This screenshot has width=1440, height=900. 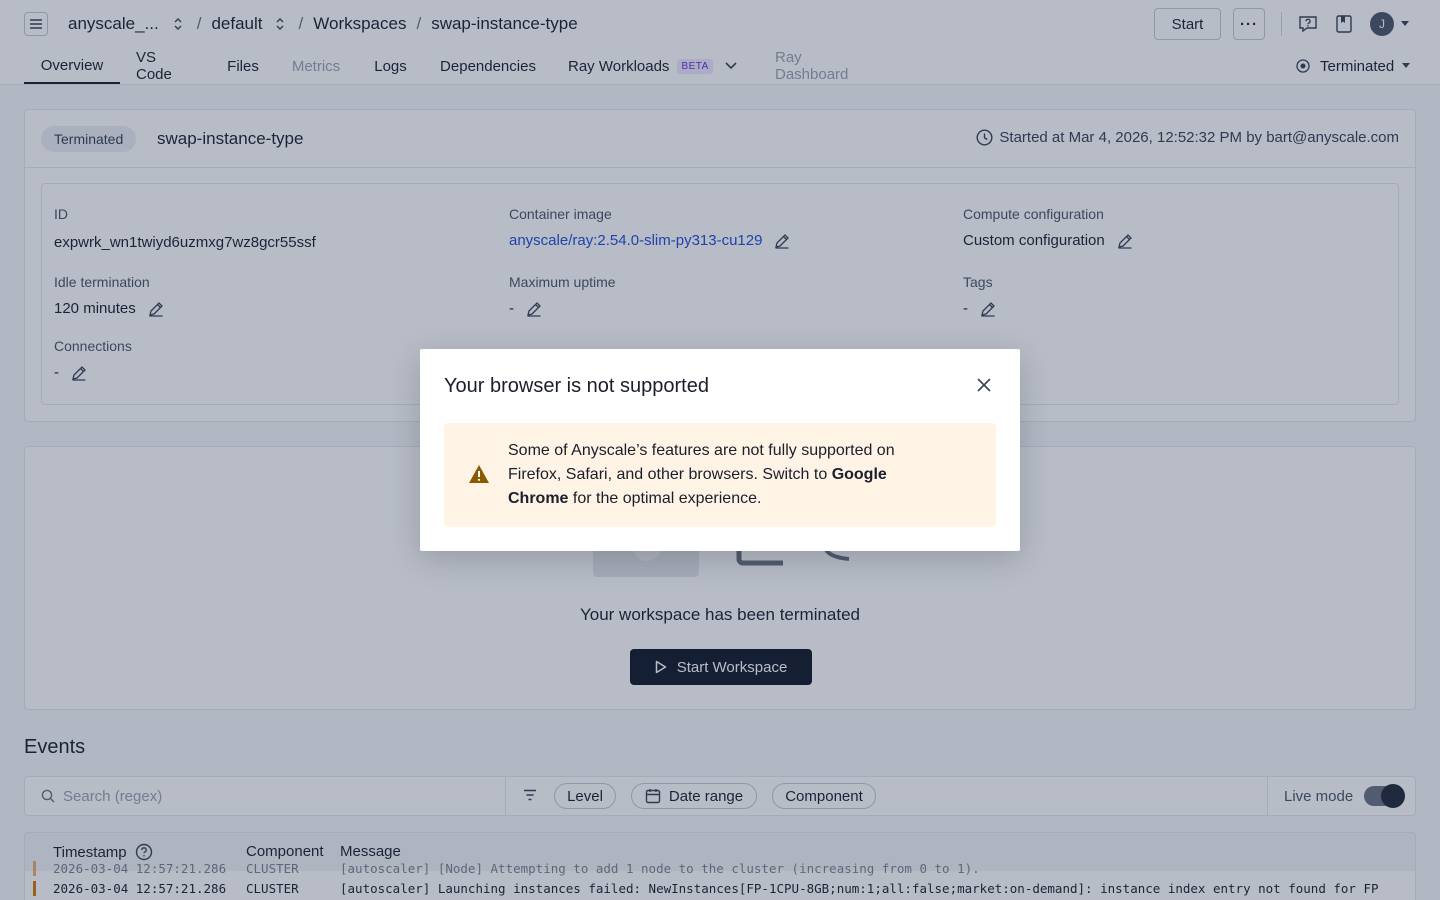 I want to click on close-button, so click(x=984, y=385).